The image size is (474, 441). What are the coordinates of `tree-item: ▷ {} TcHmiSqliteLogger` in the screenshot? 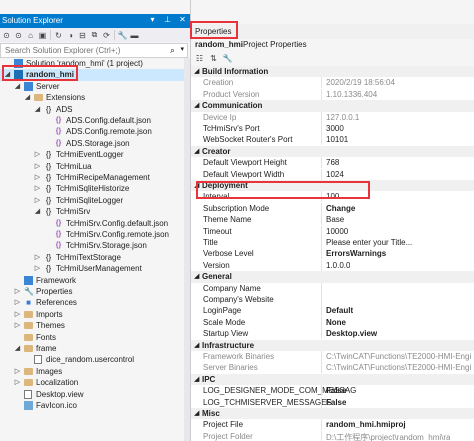 It's located at (95, 200).